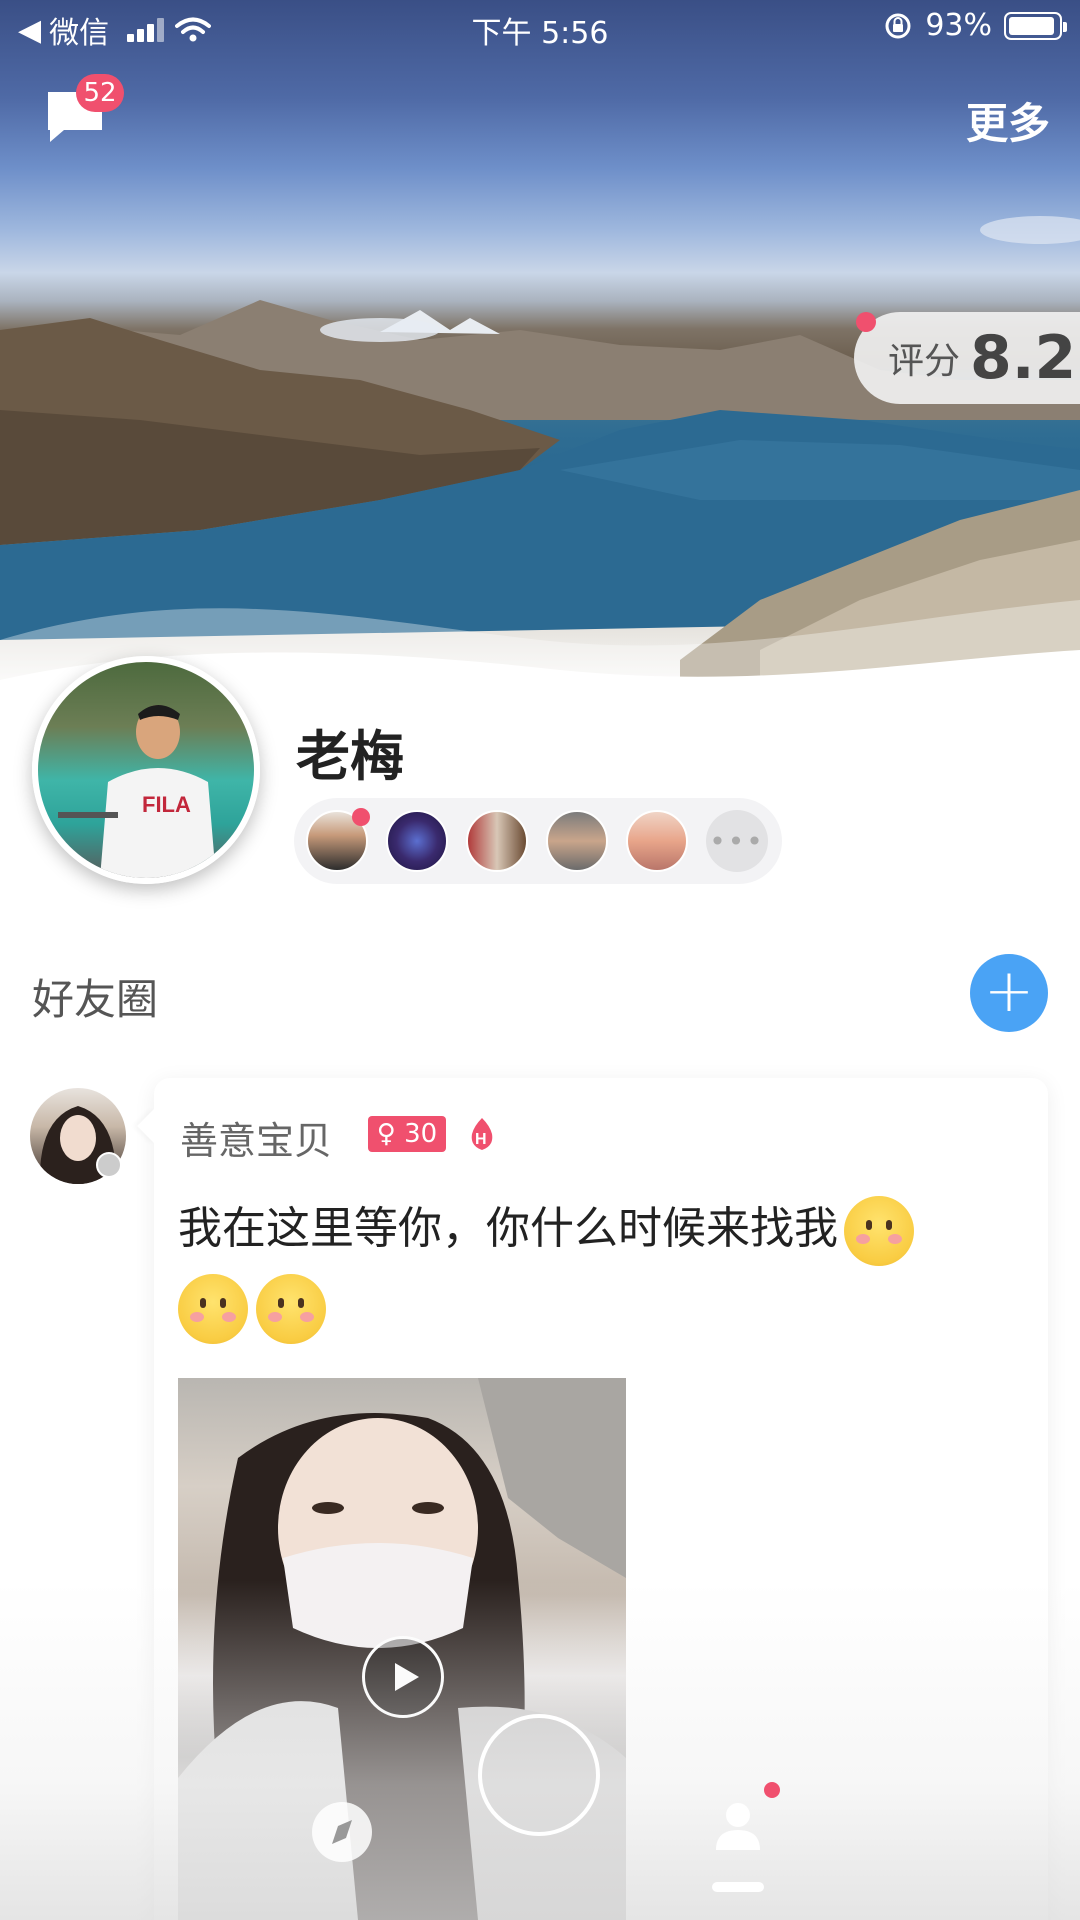 The width and height of the screenshot is (1080, 1920). I want to click on score-notification-dot, so click(866, 322).